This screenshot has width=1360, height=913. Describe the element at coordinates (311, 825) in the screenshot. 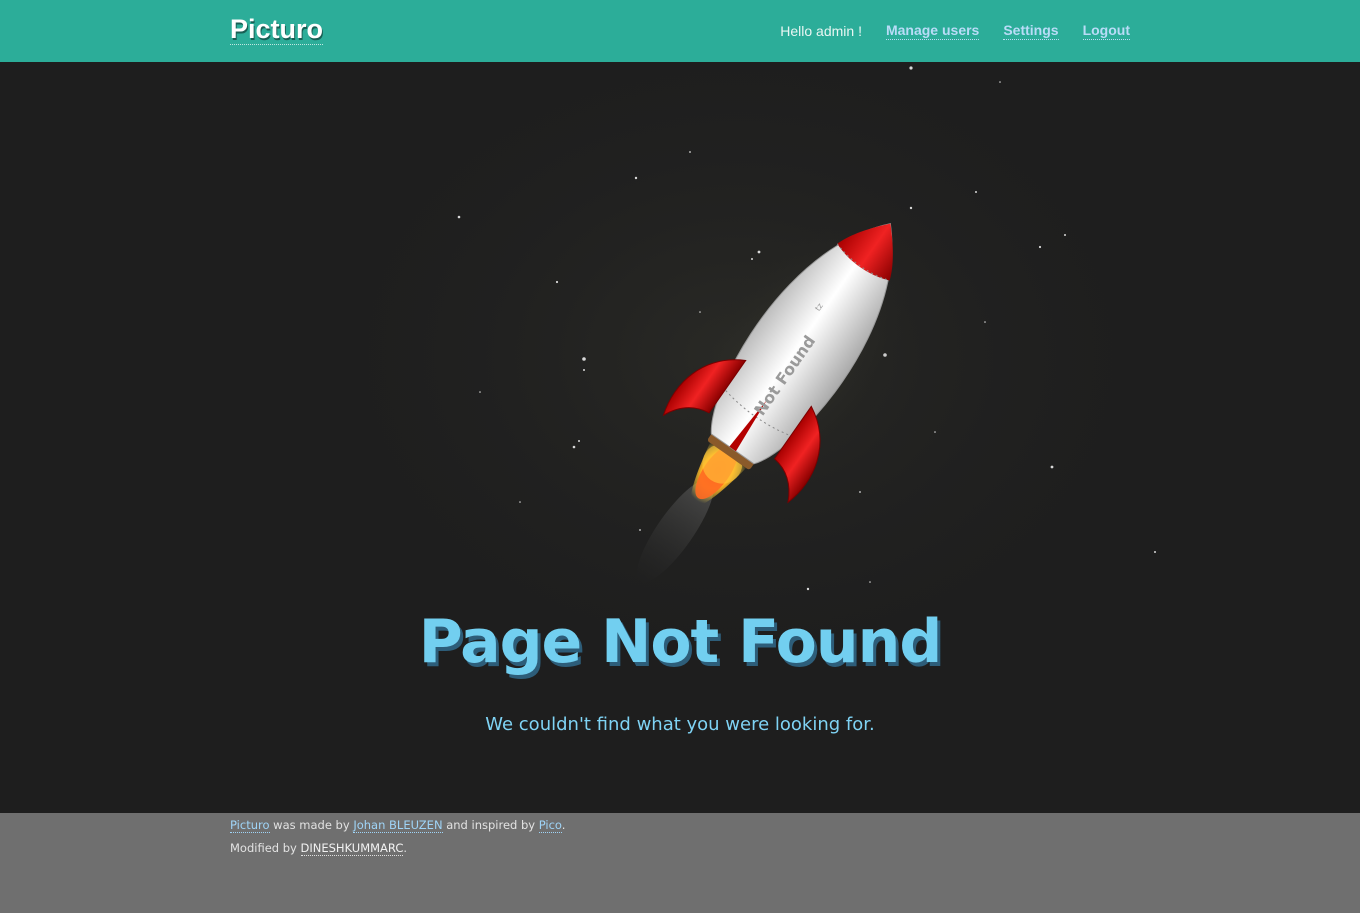

I see `footer-text: was made by` at that location.